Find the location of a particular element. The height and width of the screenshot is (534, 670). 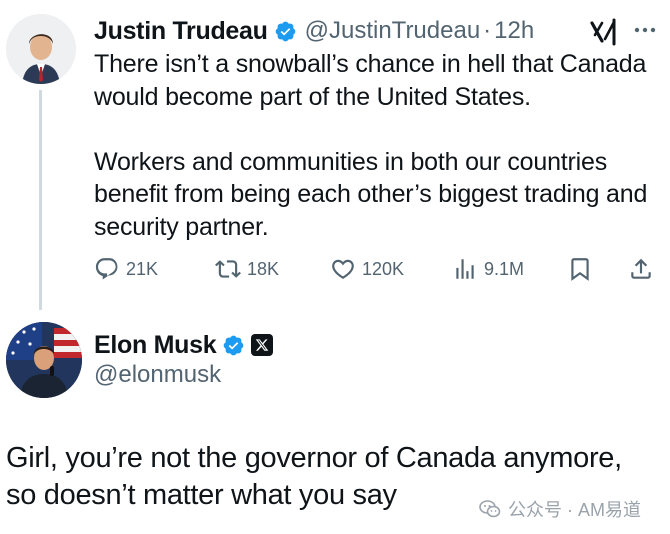

grok-icon is located at coordinates (603, 32).